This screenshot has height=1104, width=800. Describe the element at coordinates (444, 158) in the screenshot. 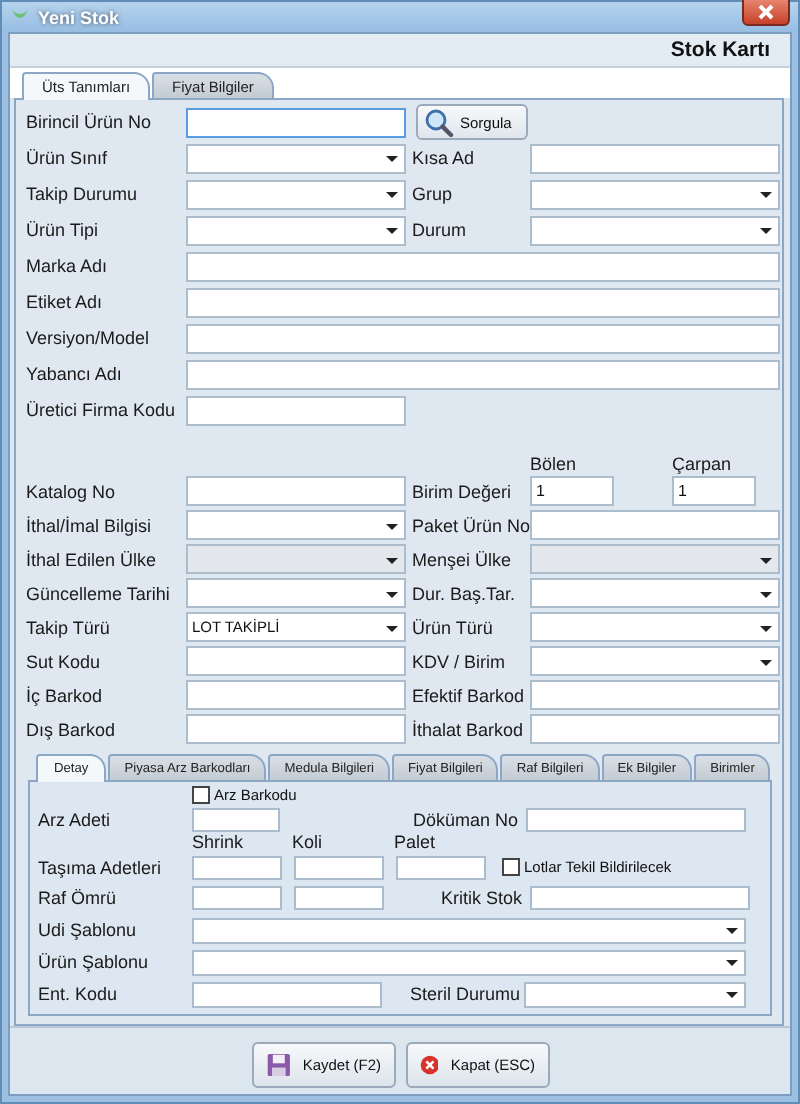

I see `field-label: Kısa Ad` at that location.